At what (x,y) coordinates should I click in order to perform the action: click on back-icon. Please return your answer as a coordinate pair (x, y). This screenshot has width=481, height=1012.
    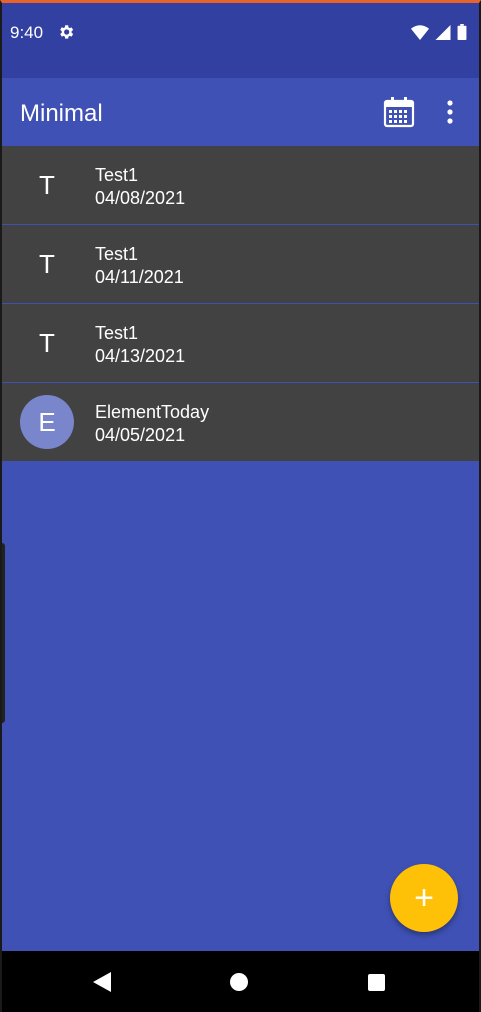
    Looking at the image, I should click on (102, 982).